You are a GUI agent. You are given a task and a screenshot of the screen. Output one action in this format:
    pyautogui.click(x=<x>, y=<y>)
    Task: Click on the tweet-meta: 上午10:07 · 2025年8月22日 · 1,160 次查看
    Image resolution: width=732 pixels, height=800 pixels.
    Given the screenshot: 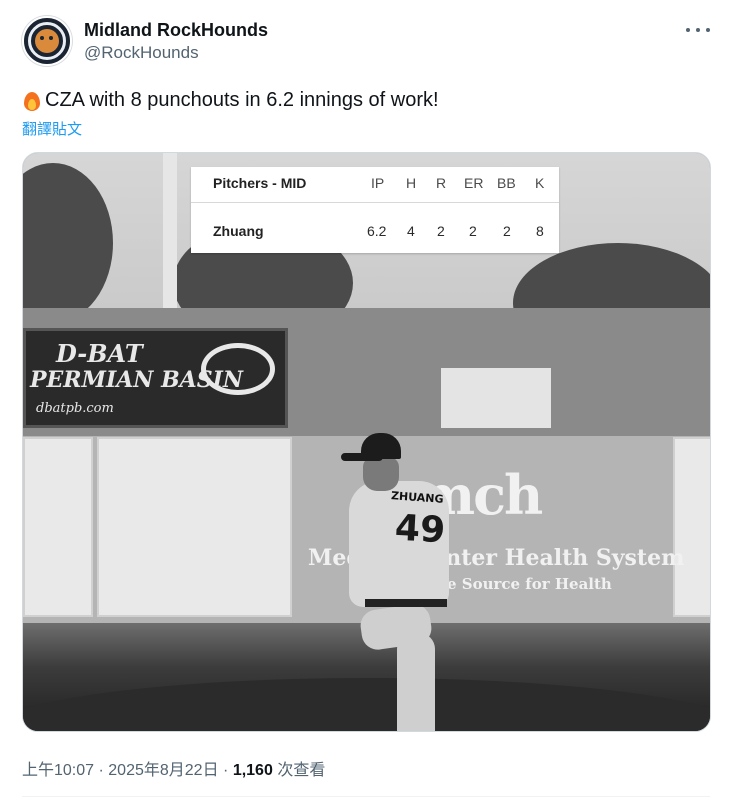 What is the action you would take?
    pyautogui.click(x=174, y=770)
    